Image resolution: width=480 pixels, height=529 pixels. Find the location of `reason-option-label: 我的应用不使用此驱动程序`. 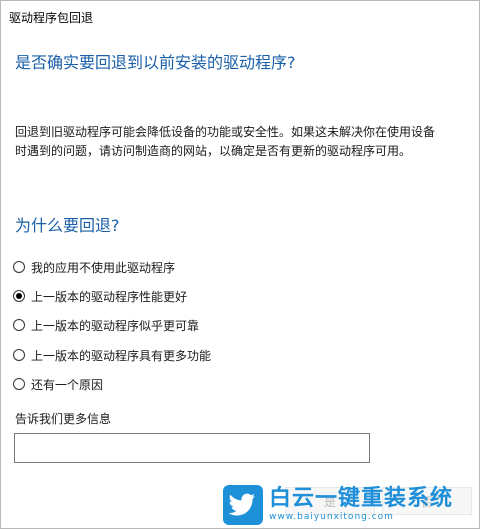

reason-option-label: 我的应用不使用此驱动程序 is located at coordinates (103, 267).